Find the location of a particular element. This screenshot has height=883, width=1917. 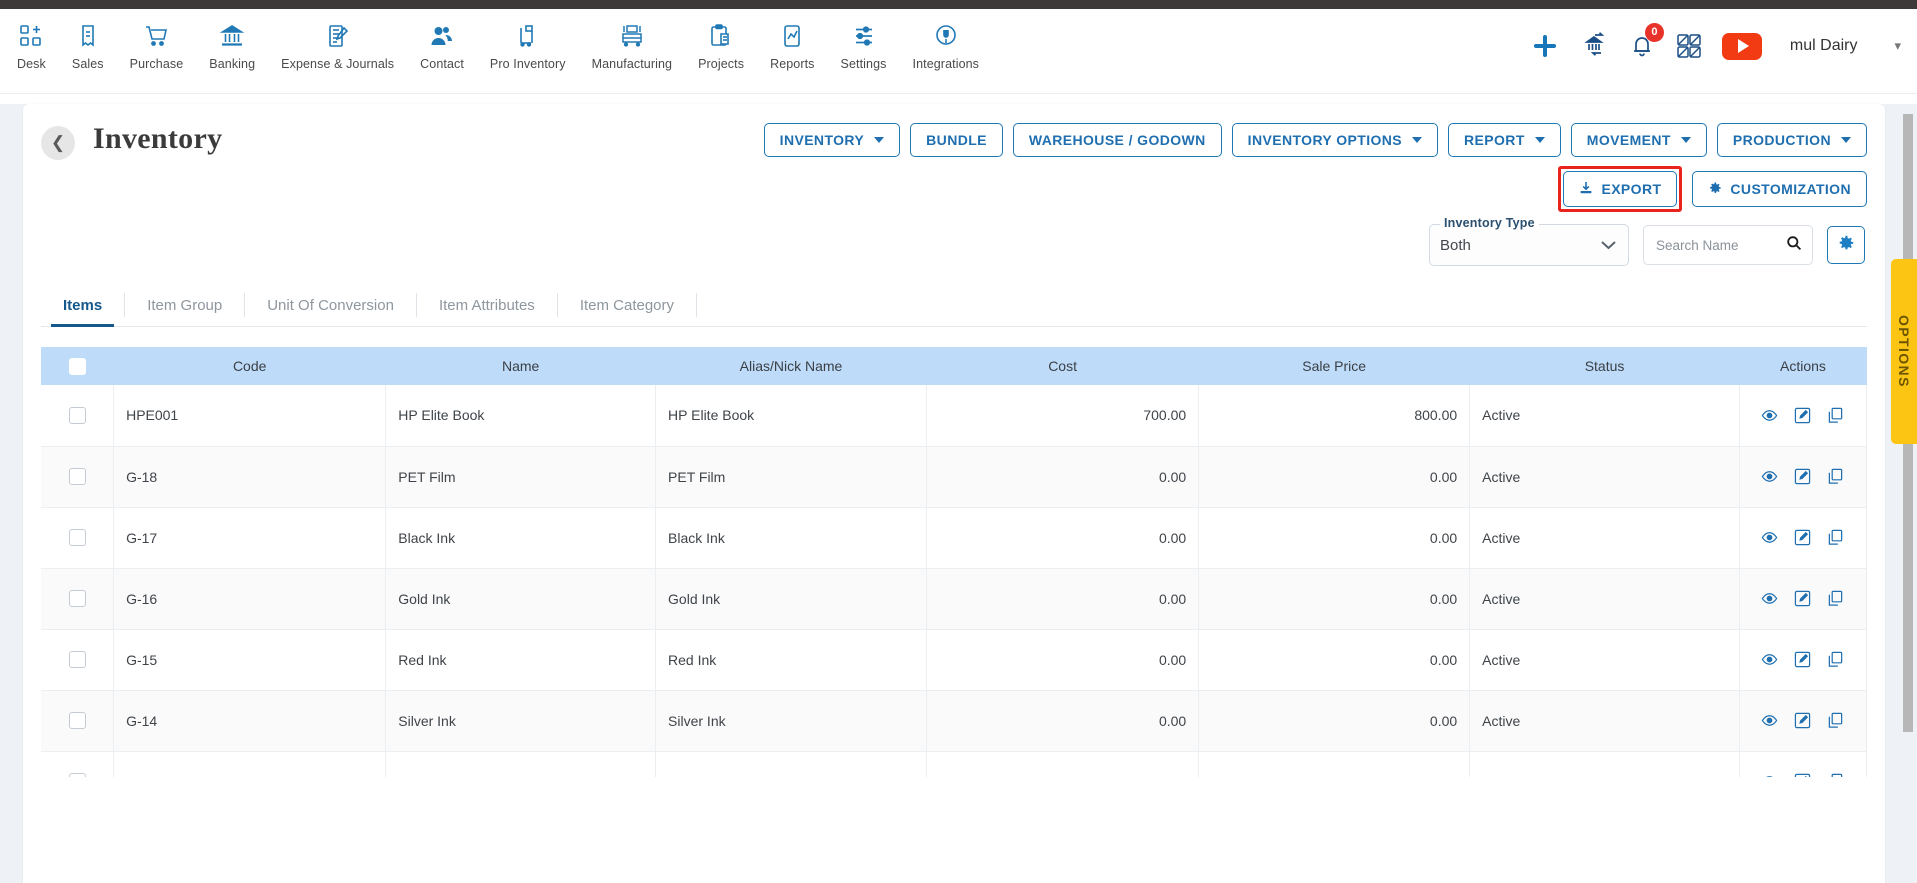

nav-item-integrations: Integrations is located at coordinates (946, 44).